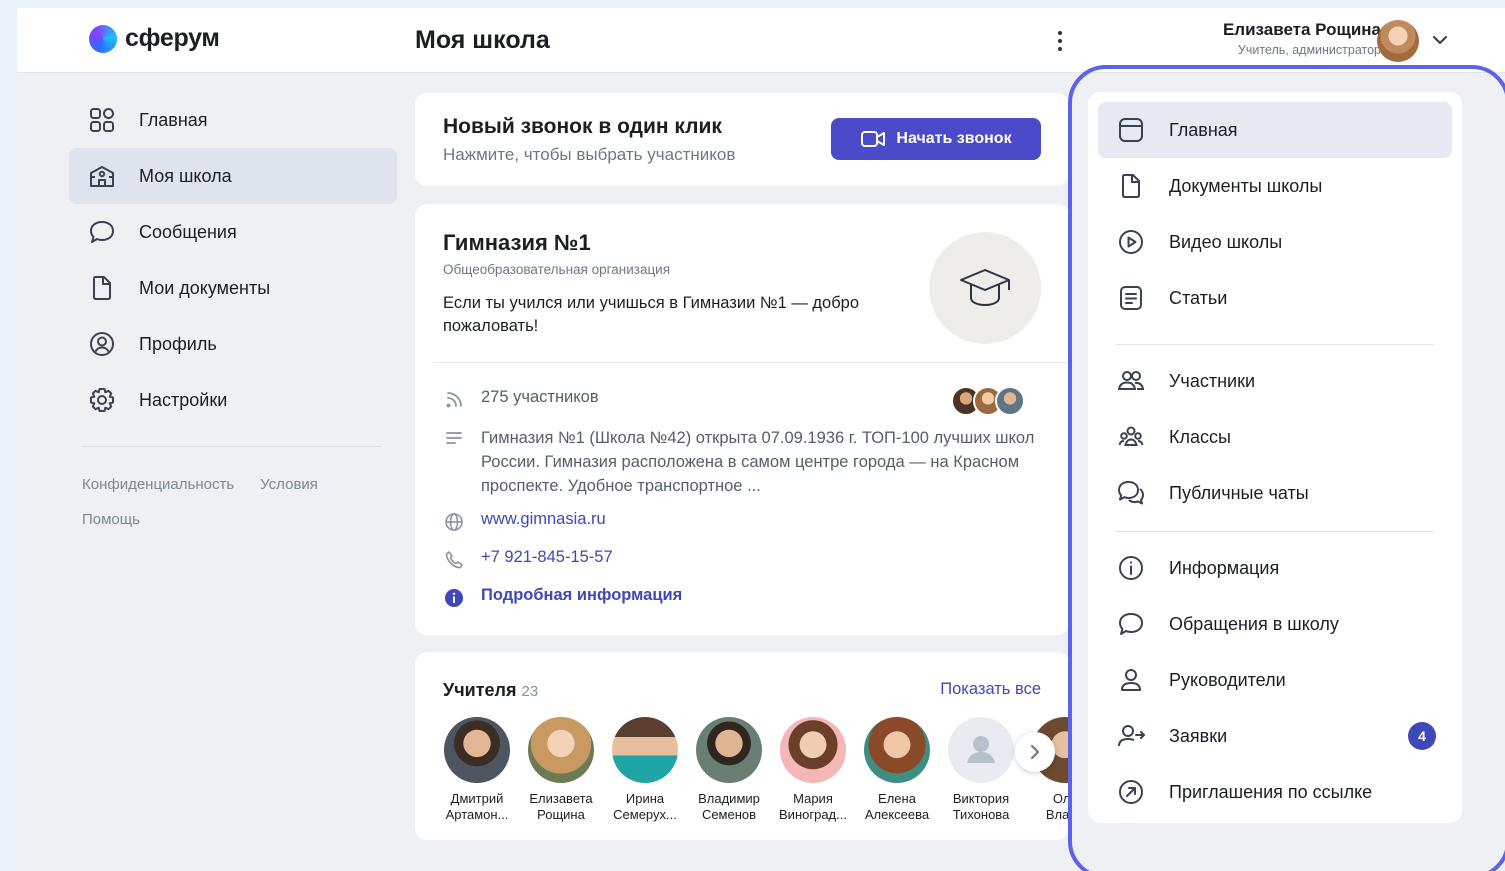 The image size is (1505, 871). What do you see at coordinates (102, 120) in the screenshot?
I see `grid-icon` at bounding box center [102, 120].